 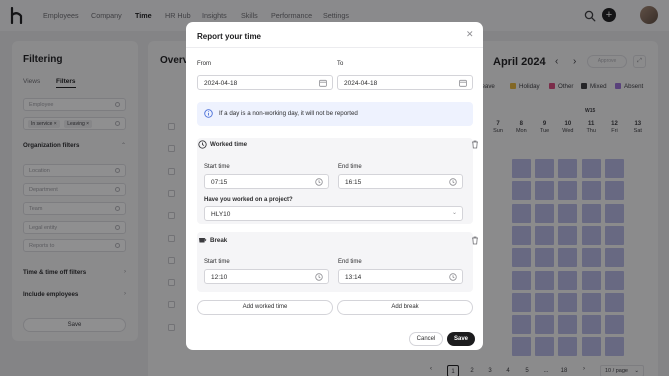 What do you see at coordinates (454, 213) in the screenshot?
I see `chevron-down-icon: ⌄` at bounding box center [454, 213].